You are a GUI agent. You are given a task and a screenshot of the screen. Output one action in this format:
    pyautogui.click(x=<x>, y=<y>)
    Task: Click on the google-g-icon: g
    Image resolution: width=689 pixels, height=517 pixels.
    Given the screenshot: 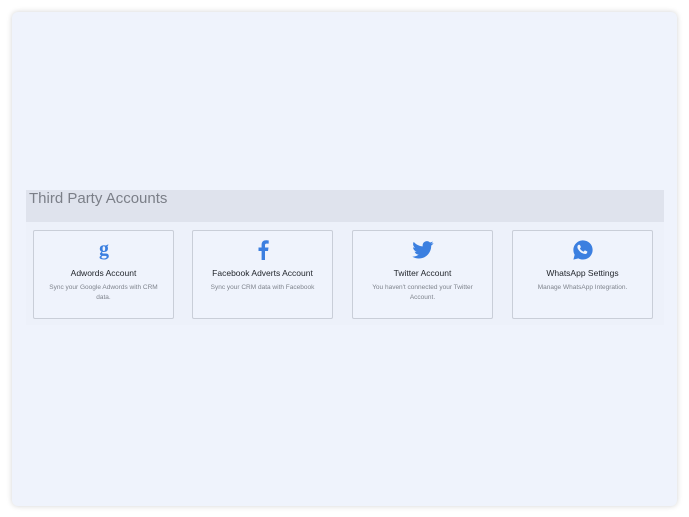 What is the action you would take?
    pyautogui.click(x=103, y=250)
    